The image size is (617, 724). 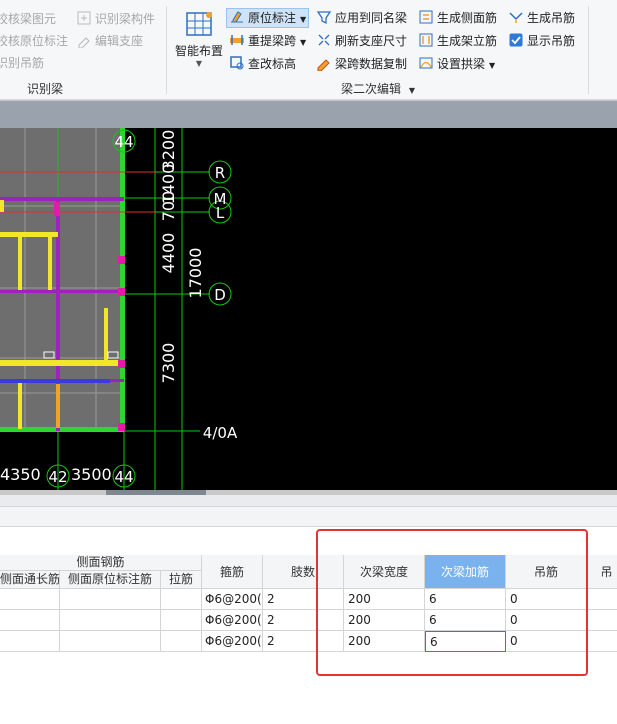 What do you see at coordinates (220, 173) in the screenshot?
I see `axis-label-r: R` at bounding box center [220, 173].